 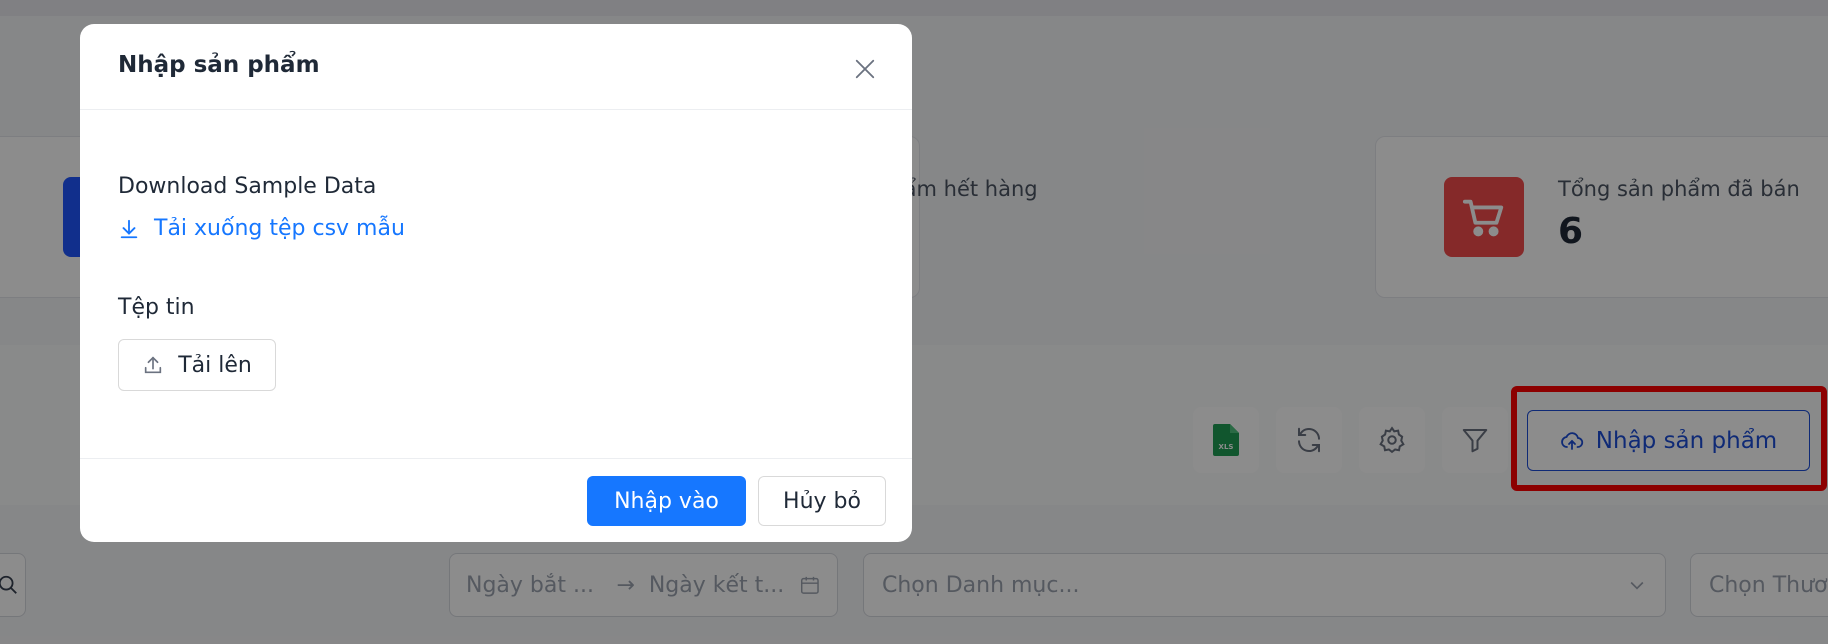 What do you see at coordinates (215, 365) in the screenshot?
I see `upload-label: Tải lên` at bounding box center [215, 365].